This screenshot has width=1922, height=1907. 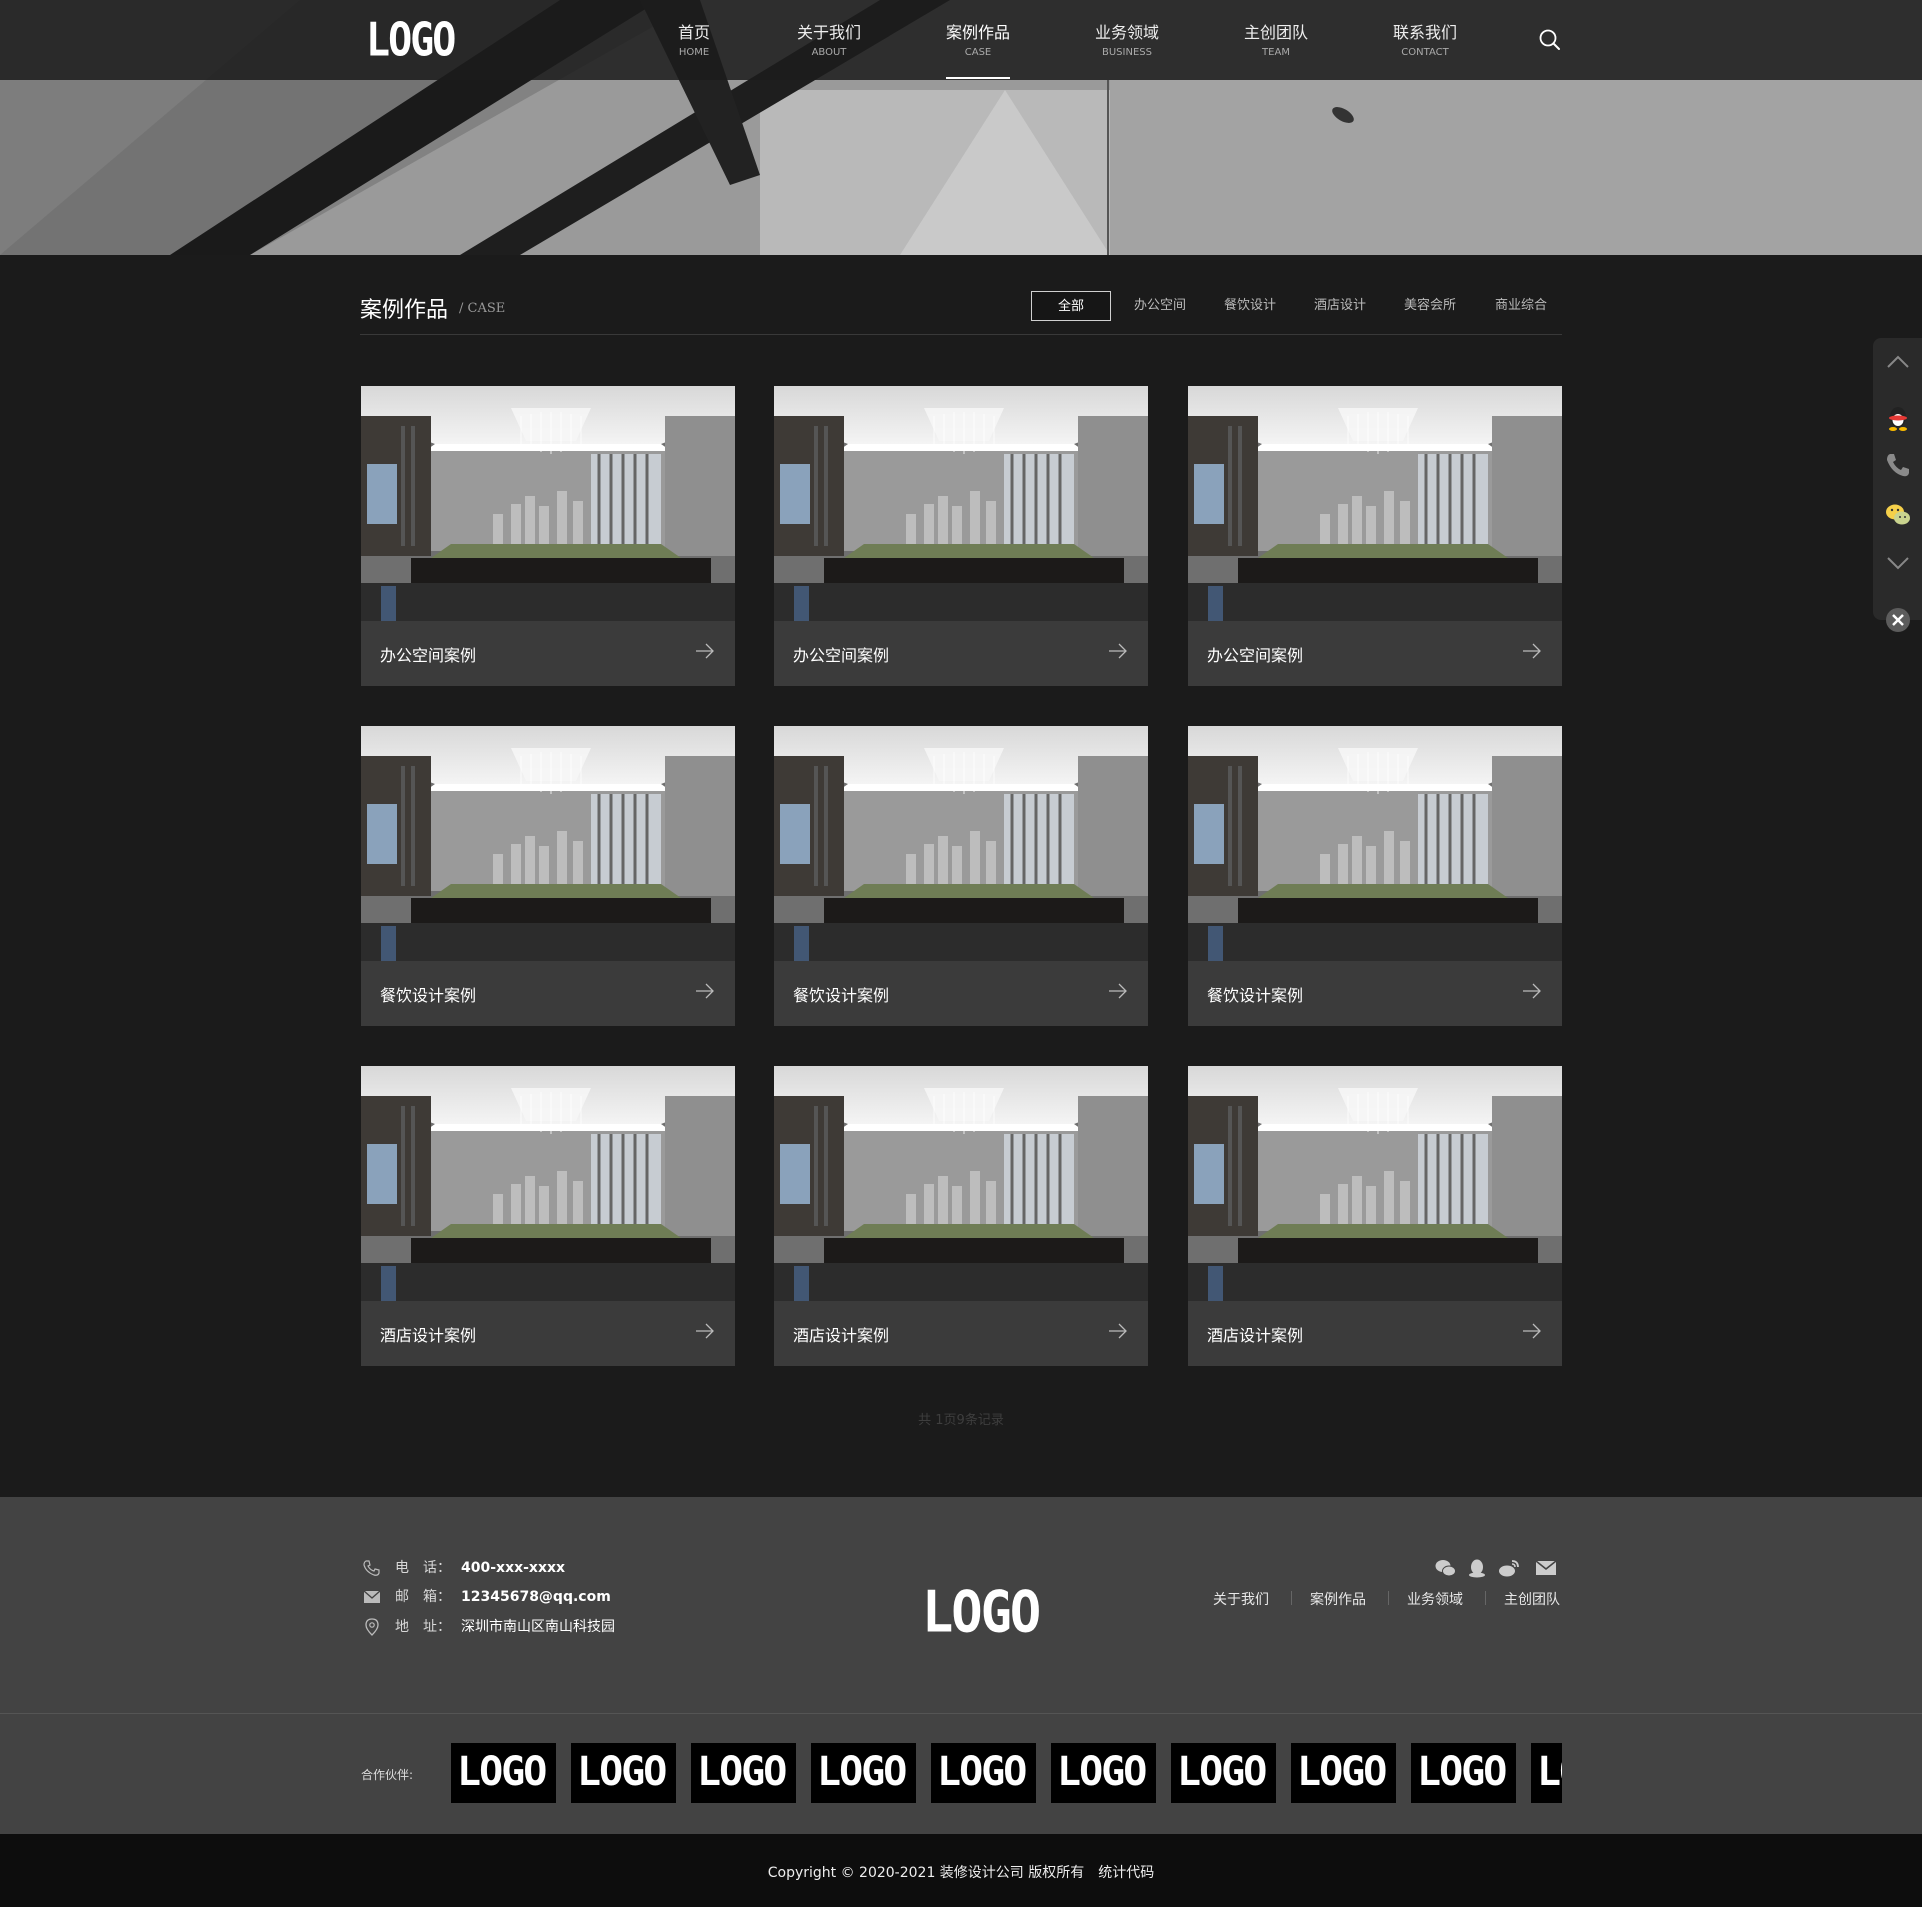 What do you see at coordinates (1127, 41) in the screenshot?
I see `nav-business: 业务领域 BUSINESS` at bounding box center [1127, 41].